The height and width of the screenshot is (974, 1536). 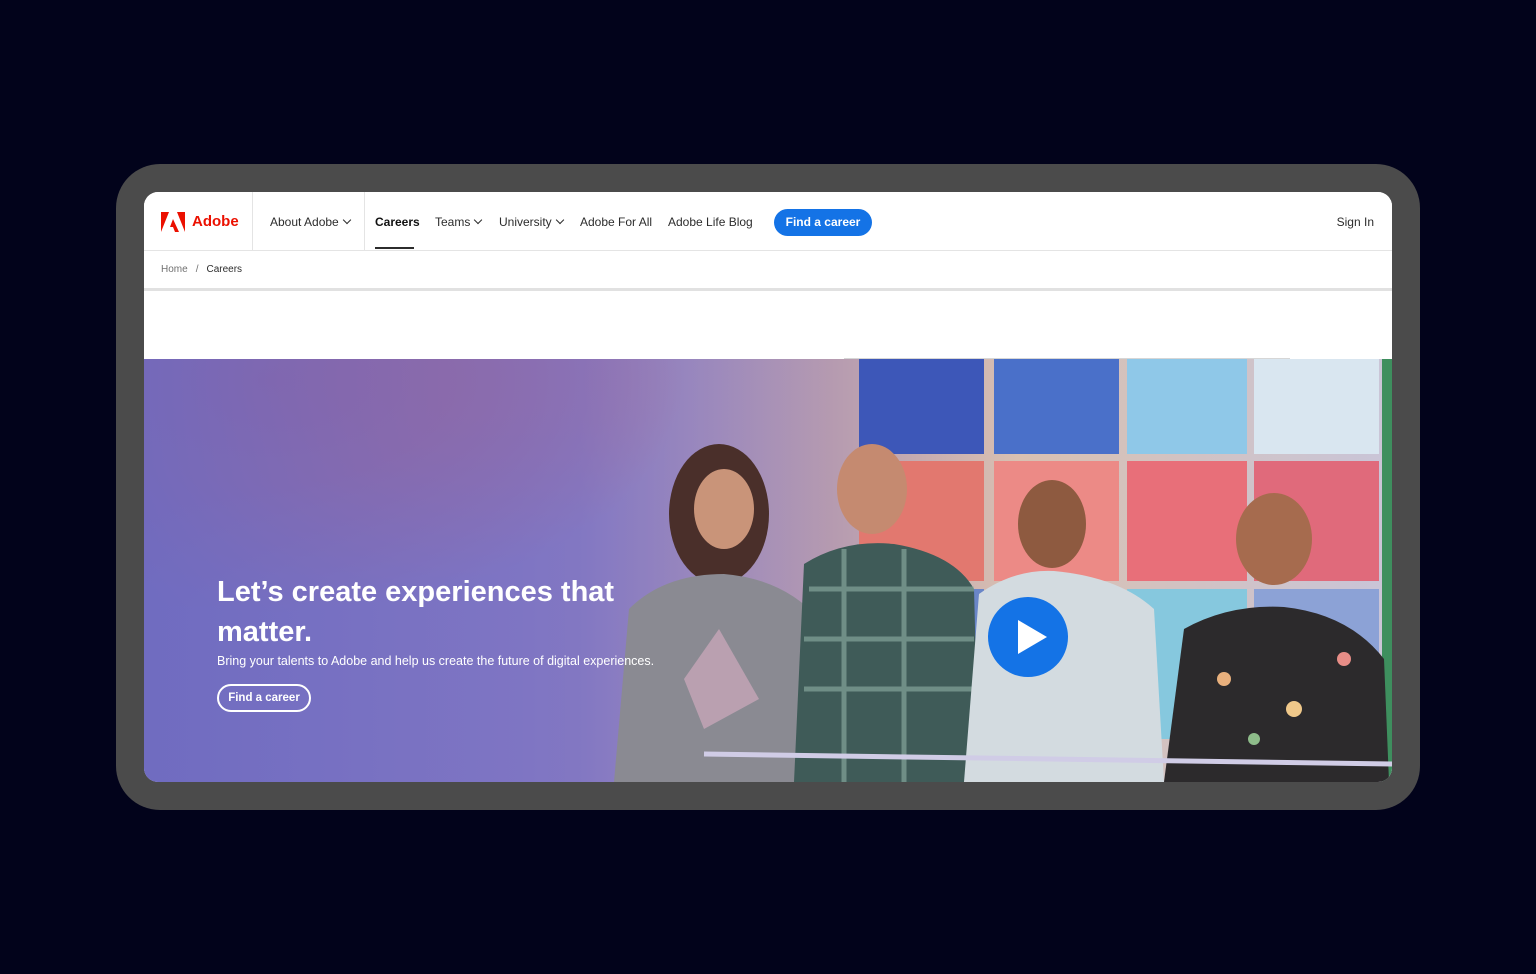 I want to click on active-tab-indicator, so click(x=394, y=248).